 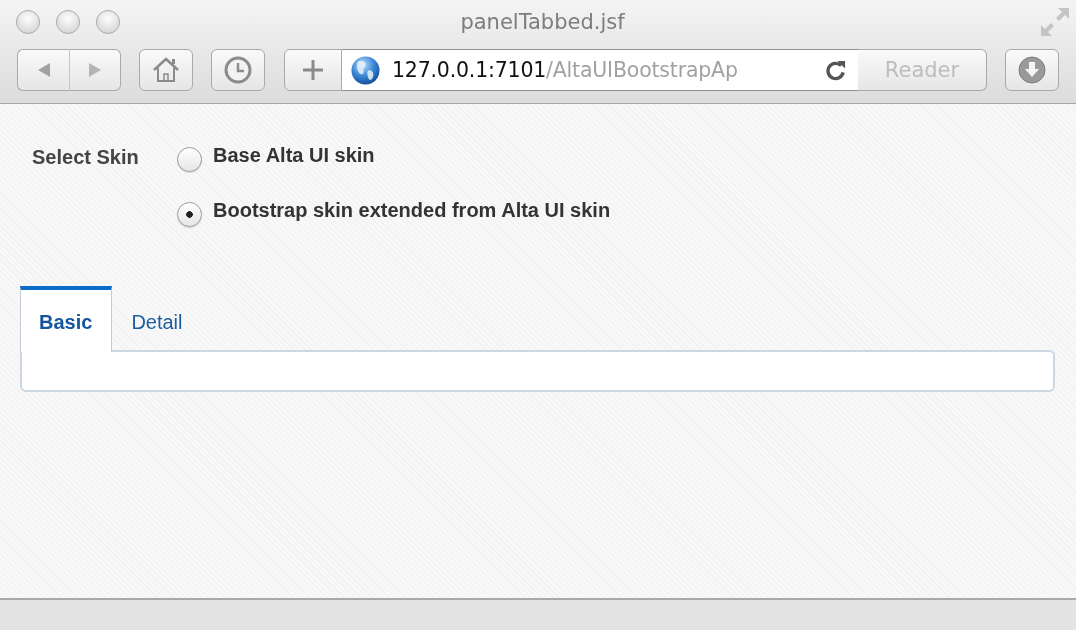 I want to click on expand-arrows-icon, so click(x=1055, y=22).